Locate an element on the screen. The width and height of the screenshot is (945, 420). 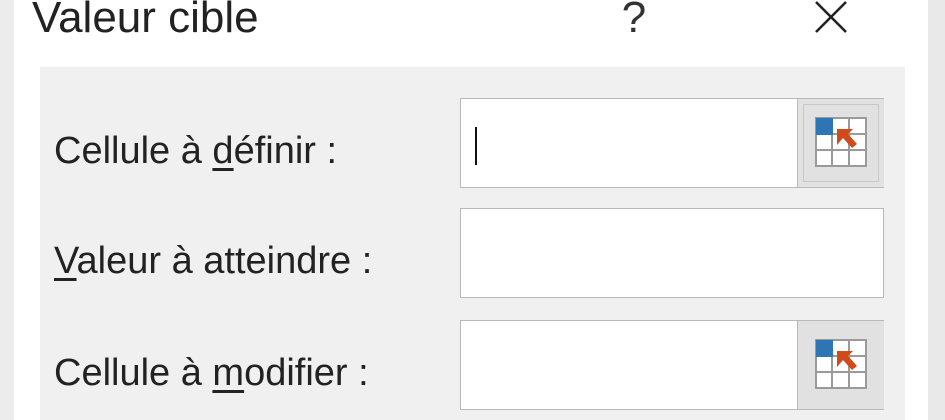
changing-cell-label: Cellule à modifier : is located at coordinates (211, 373).